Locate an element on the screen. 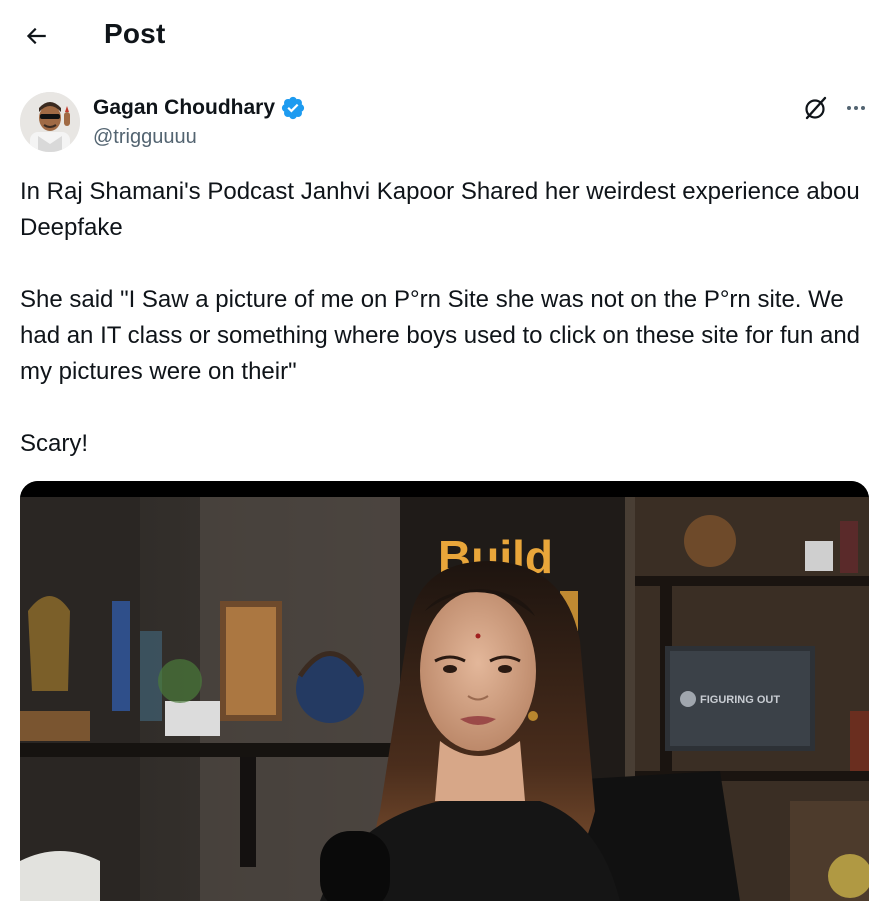  author-display-name: Gagan Choudhary is located at coordinates (184, 108).